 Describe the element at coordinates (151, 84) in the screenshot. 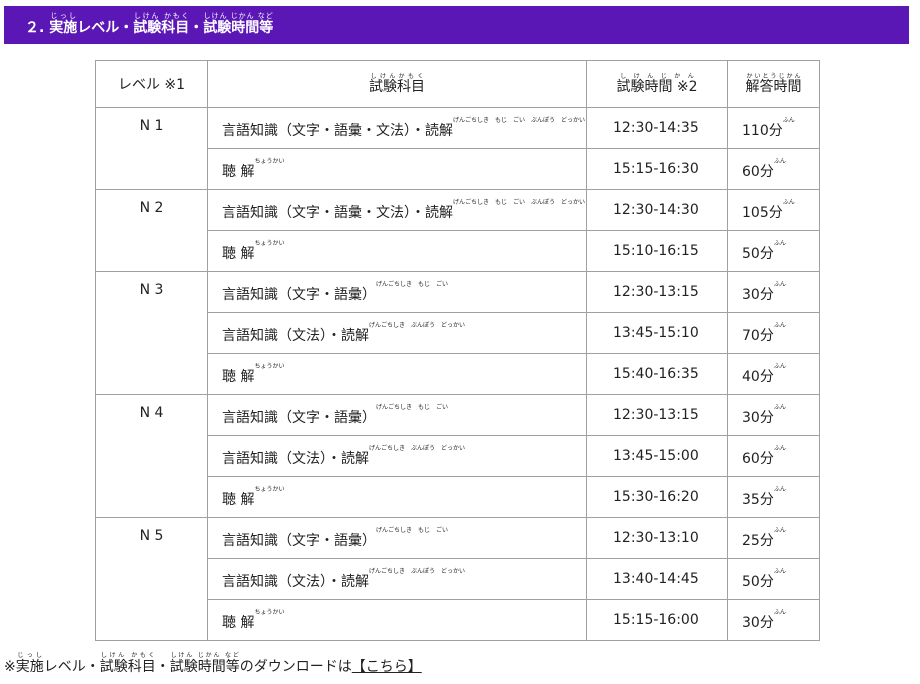

I see `header-level: レベル ※1` at that location.